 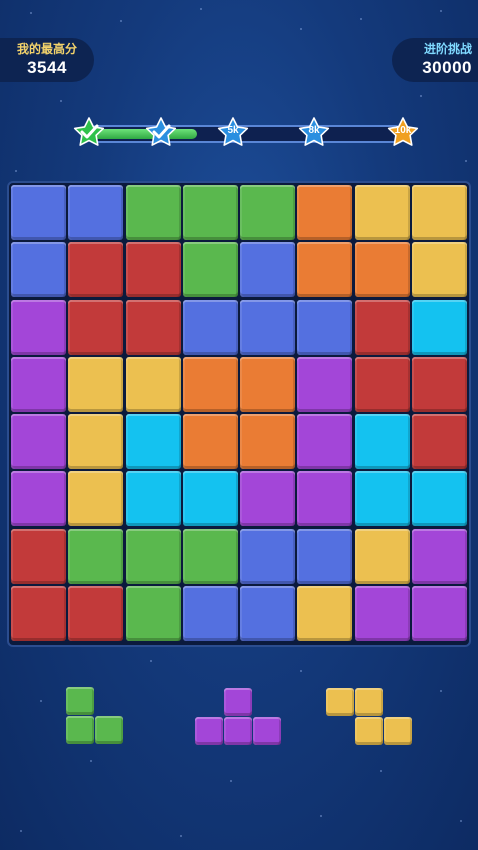 What do you see at coordinates (447, 48) in the screenshot?
I see `challenge-label: 进阶挑战` at bounding box center [447, 48].